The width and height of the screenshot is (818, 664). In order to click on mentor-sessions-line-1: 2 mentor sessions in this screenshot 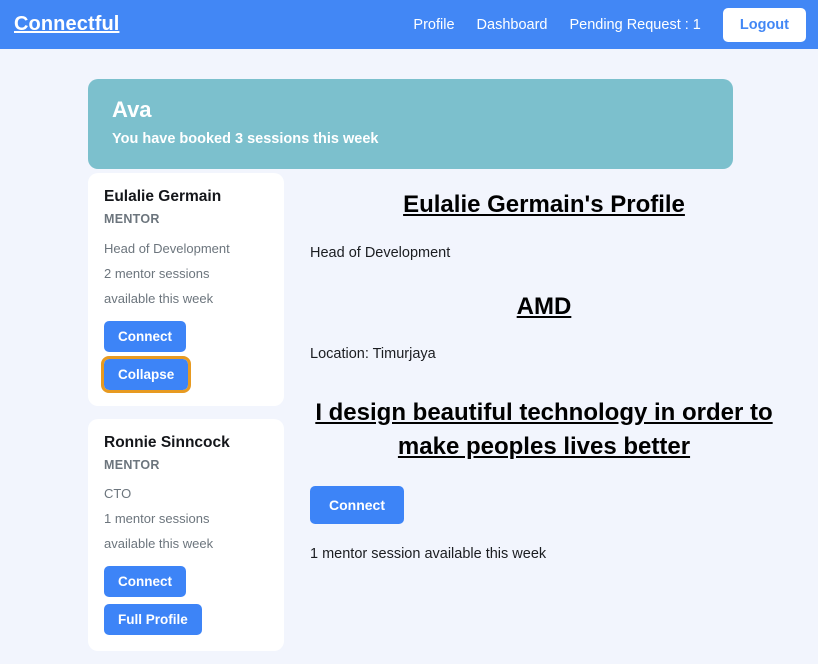, I will do `click(157, 273)`.